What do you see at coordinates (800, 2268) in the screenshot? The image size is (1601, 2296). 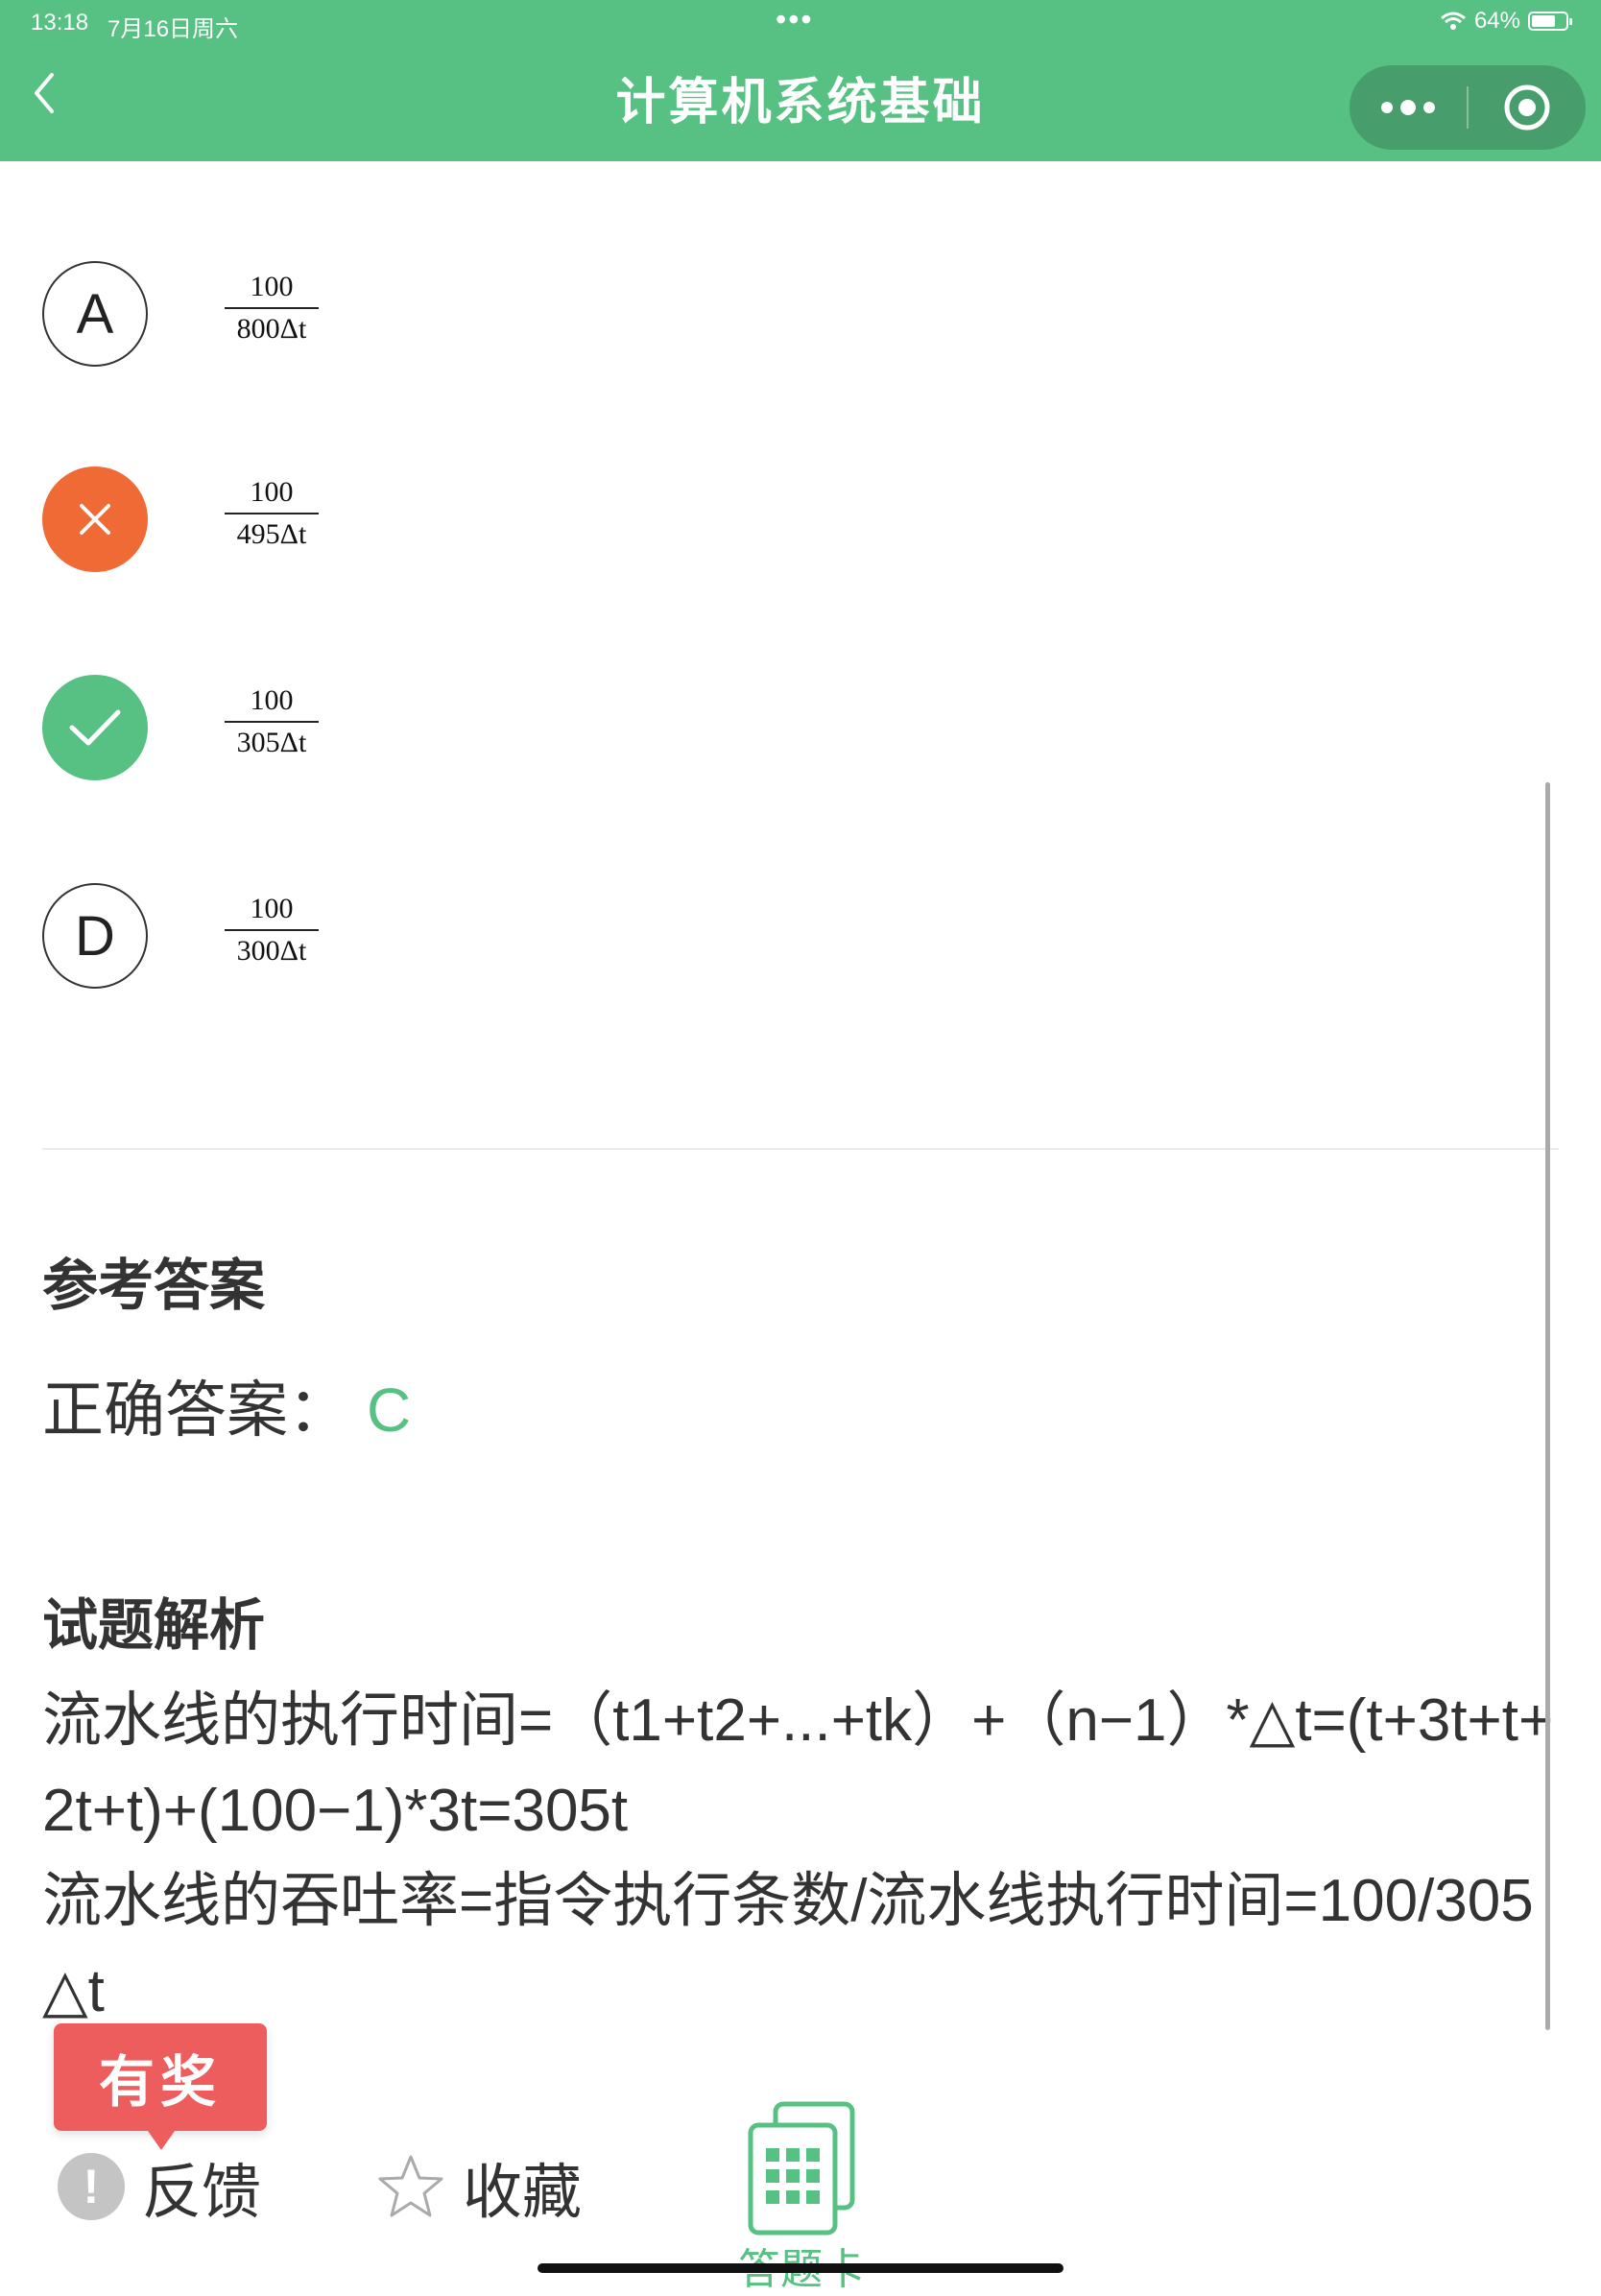 I see `home-indicator` at bounding box center [800, 2268].